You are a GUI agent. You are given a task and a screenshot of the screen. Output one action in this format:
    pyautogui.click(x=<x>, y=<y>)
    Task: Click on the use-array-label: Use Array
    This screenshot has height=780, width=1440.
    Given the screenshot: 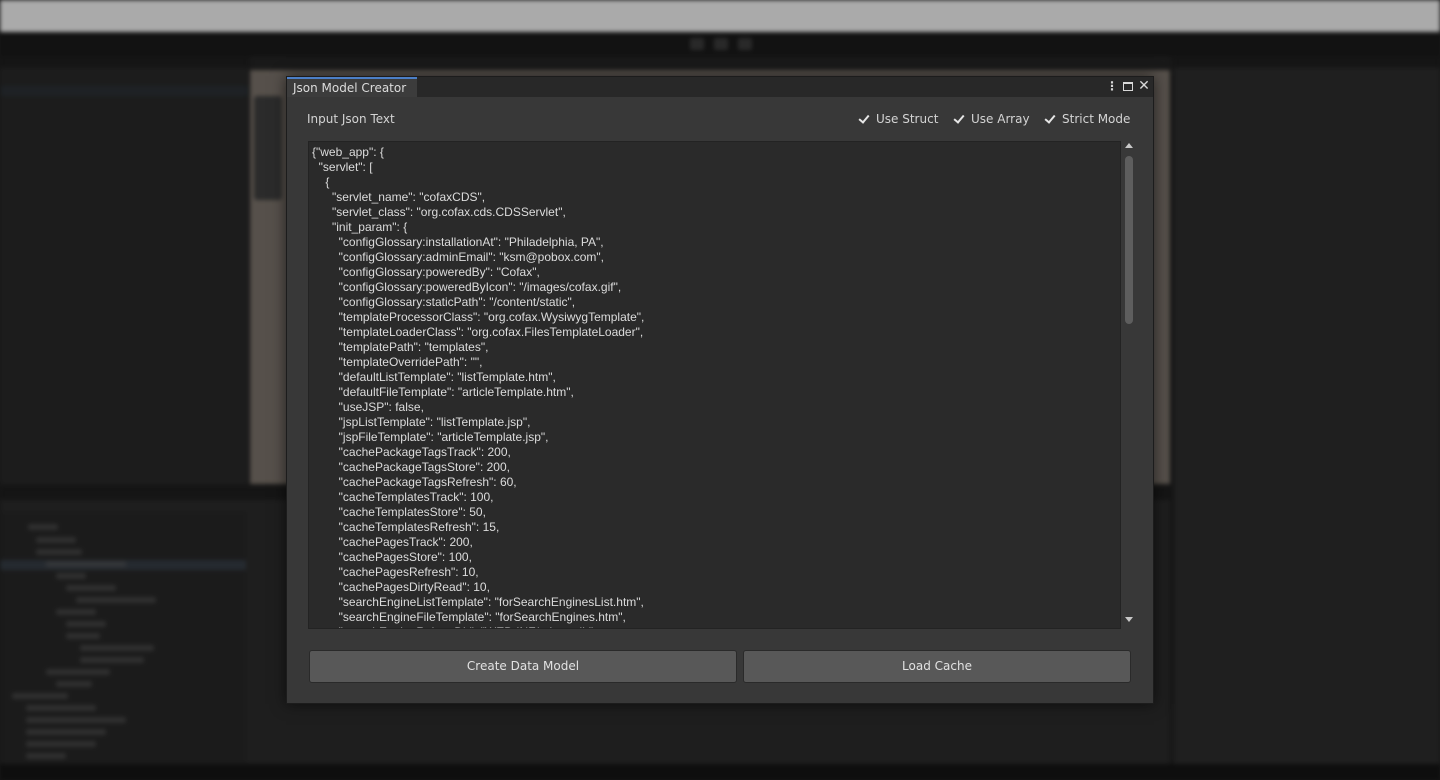 What is the action you would take?
    pyautogui.click(x=1000, y=119)
    